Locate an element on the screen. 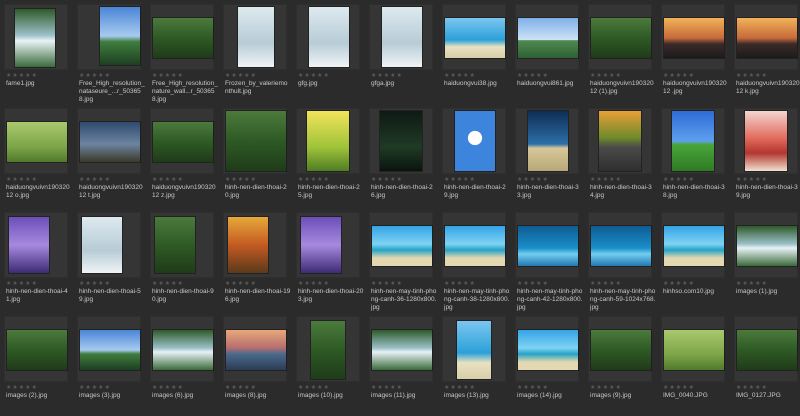  file-thumbnail-item: ★★★★★ gfga.jpg is located at coordinates (401, 54).